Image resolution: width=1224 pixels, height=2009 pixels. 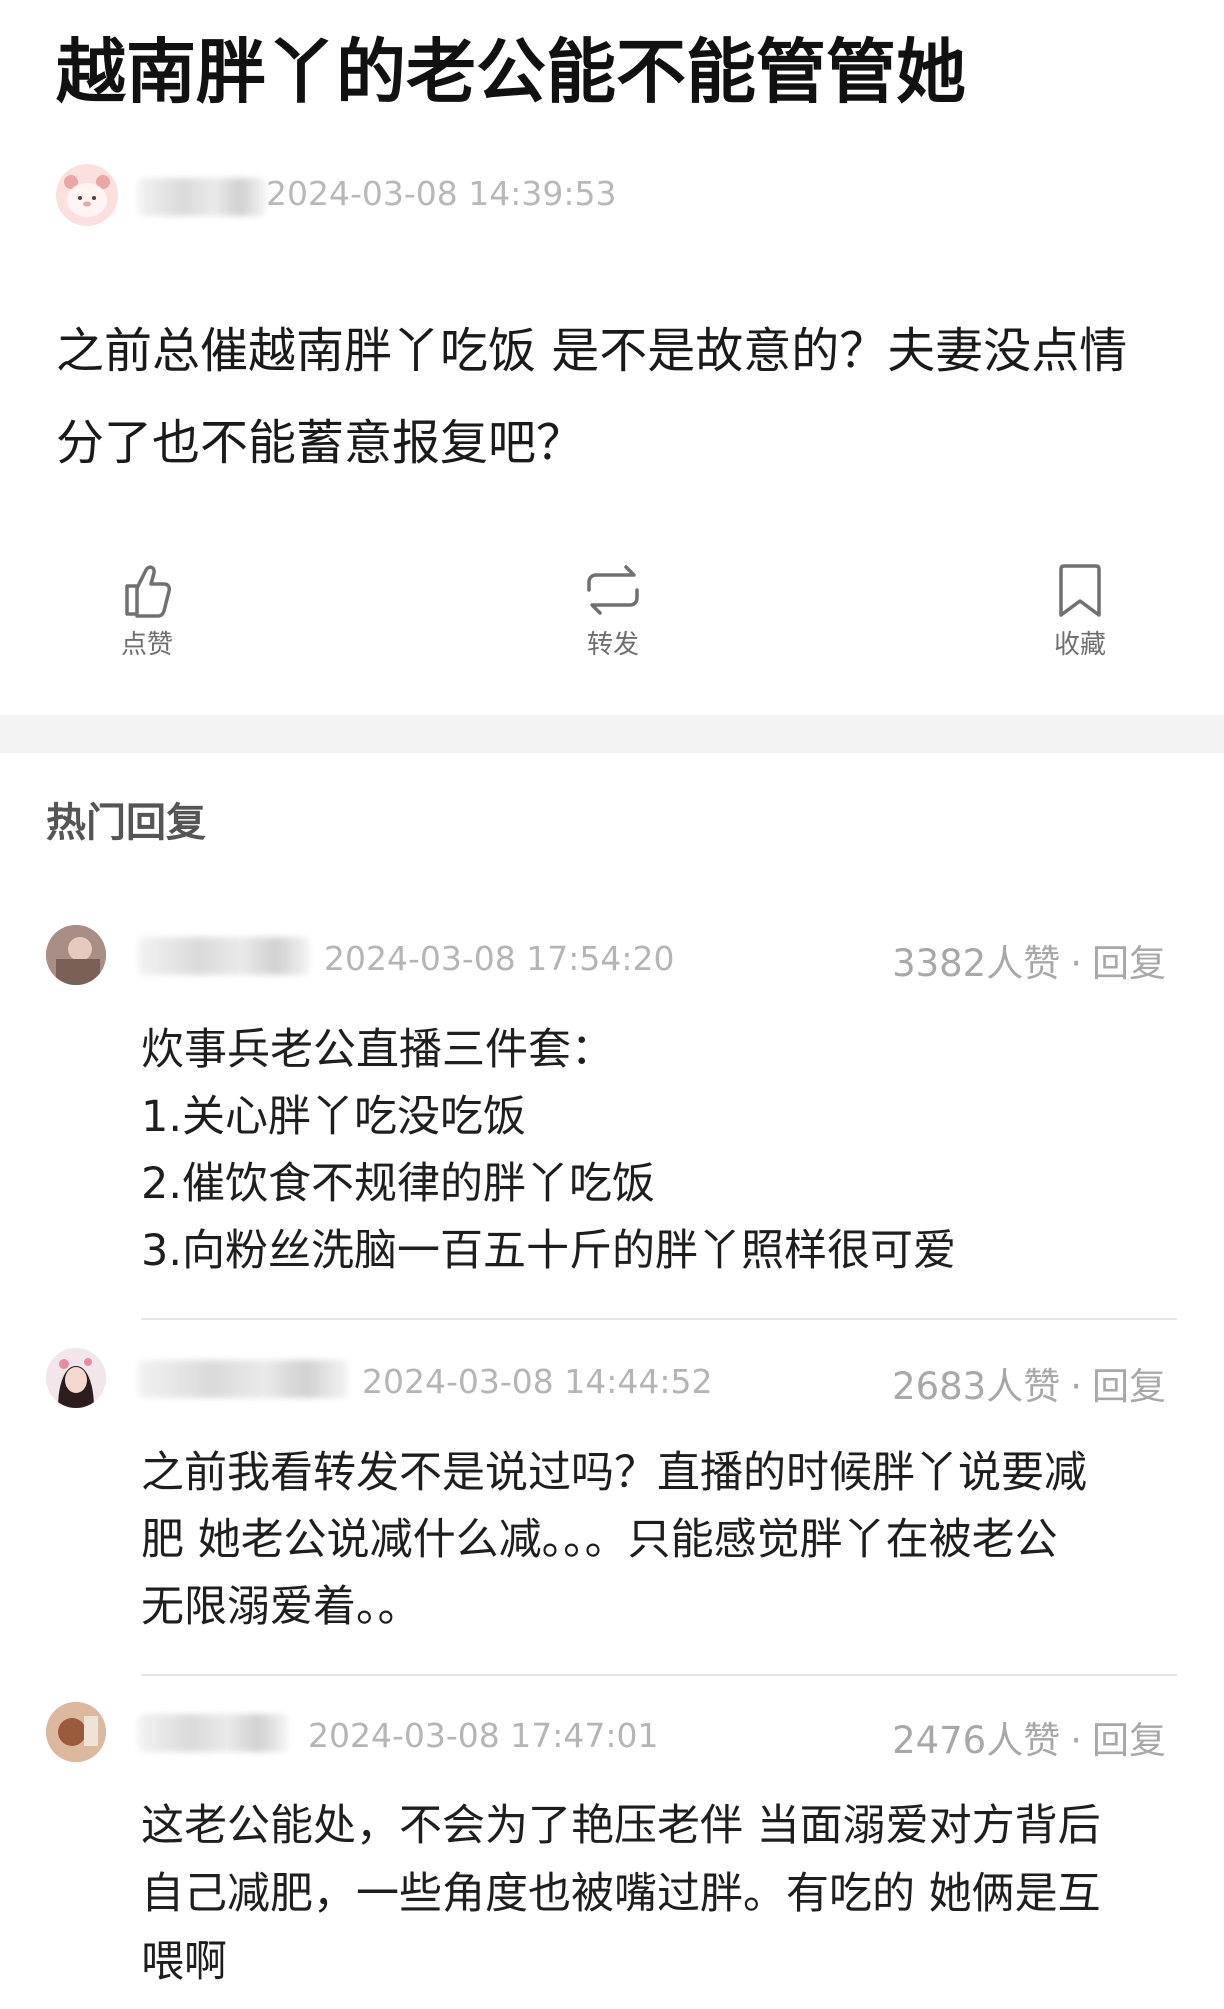 What do you see at coordinates (126, 823) in the screenshot?
I see `hot-replies-heading: 热门回复` at bounding box center [126, 823].